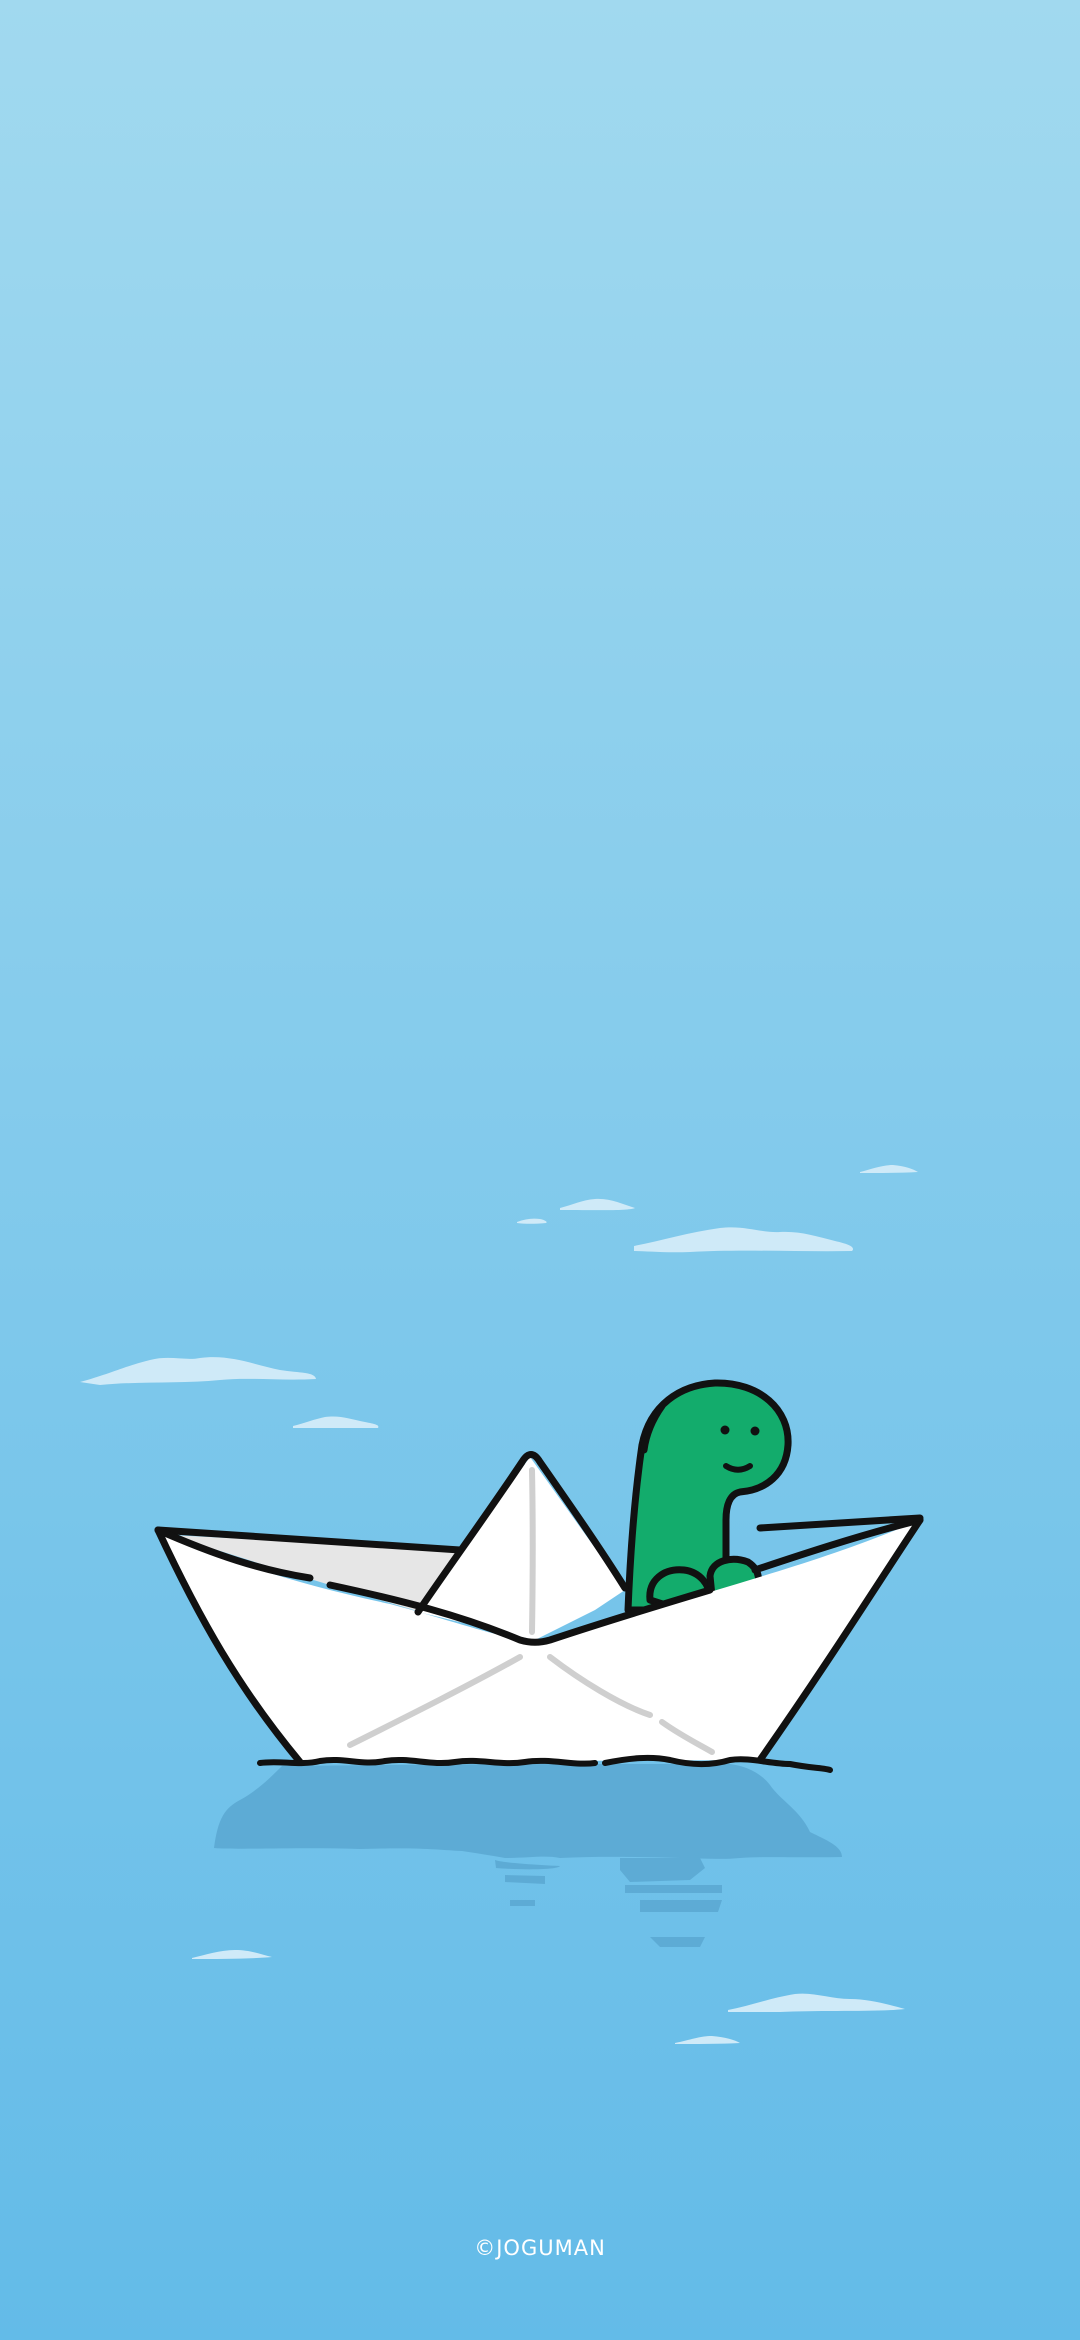 The width and height of the screenshot is (1080, 2340). I want to click on dinosaur-eye-left, so click(725, 1430).